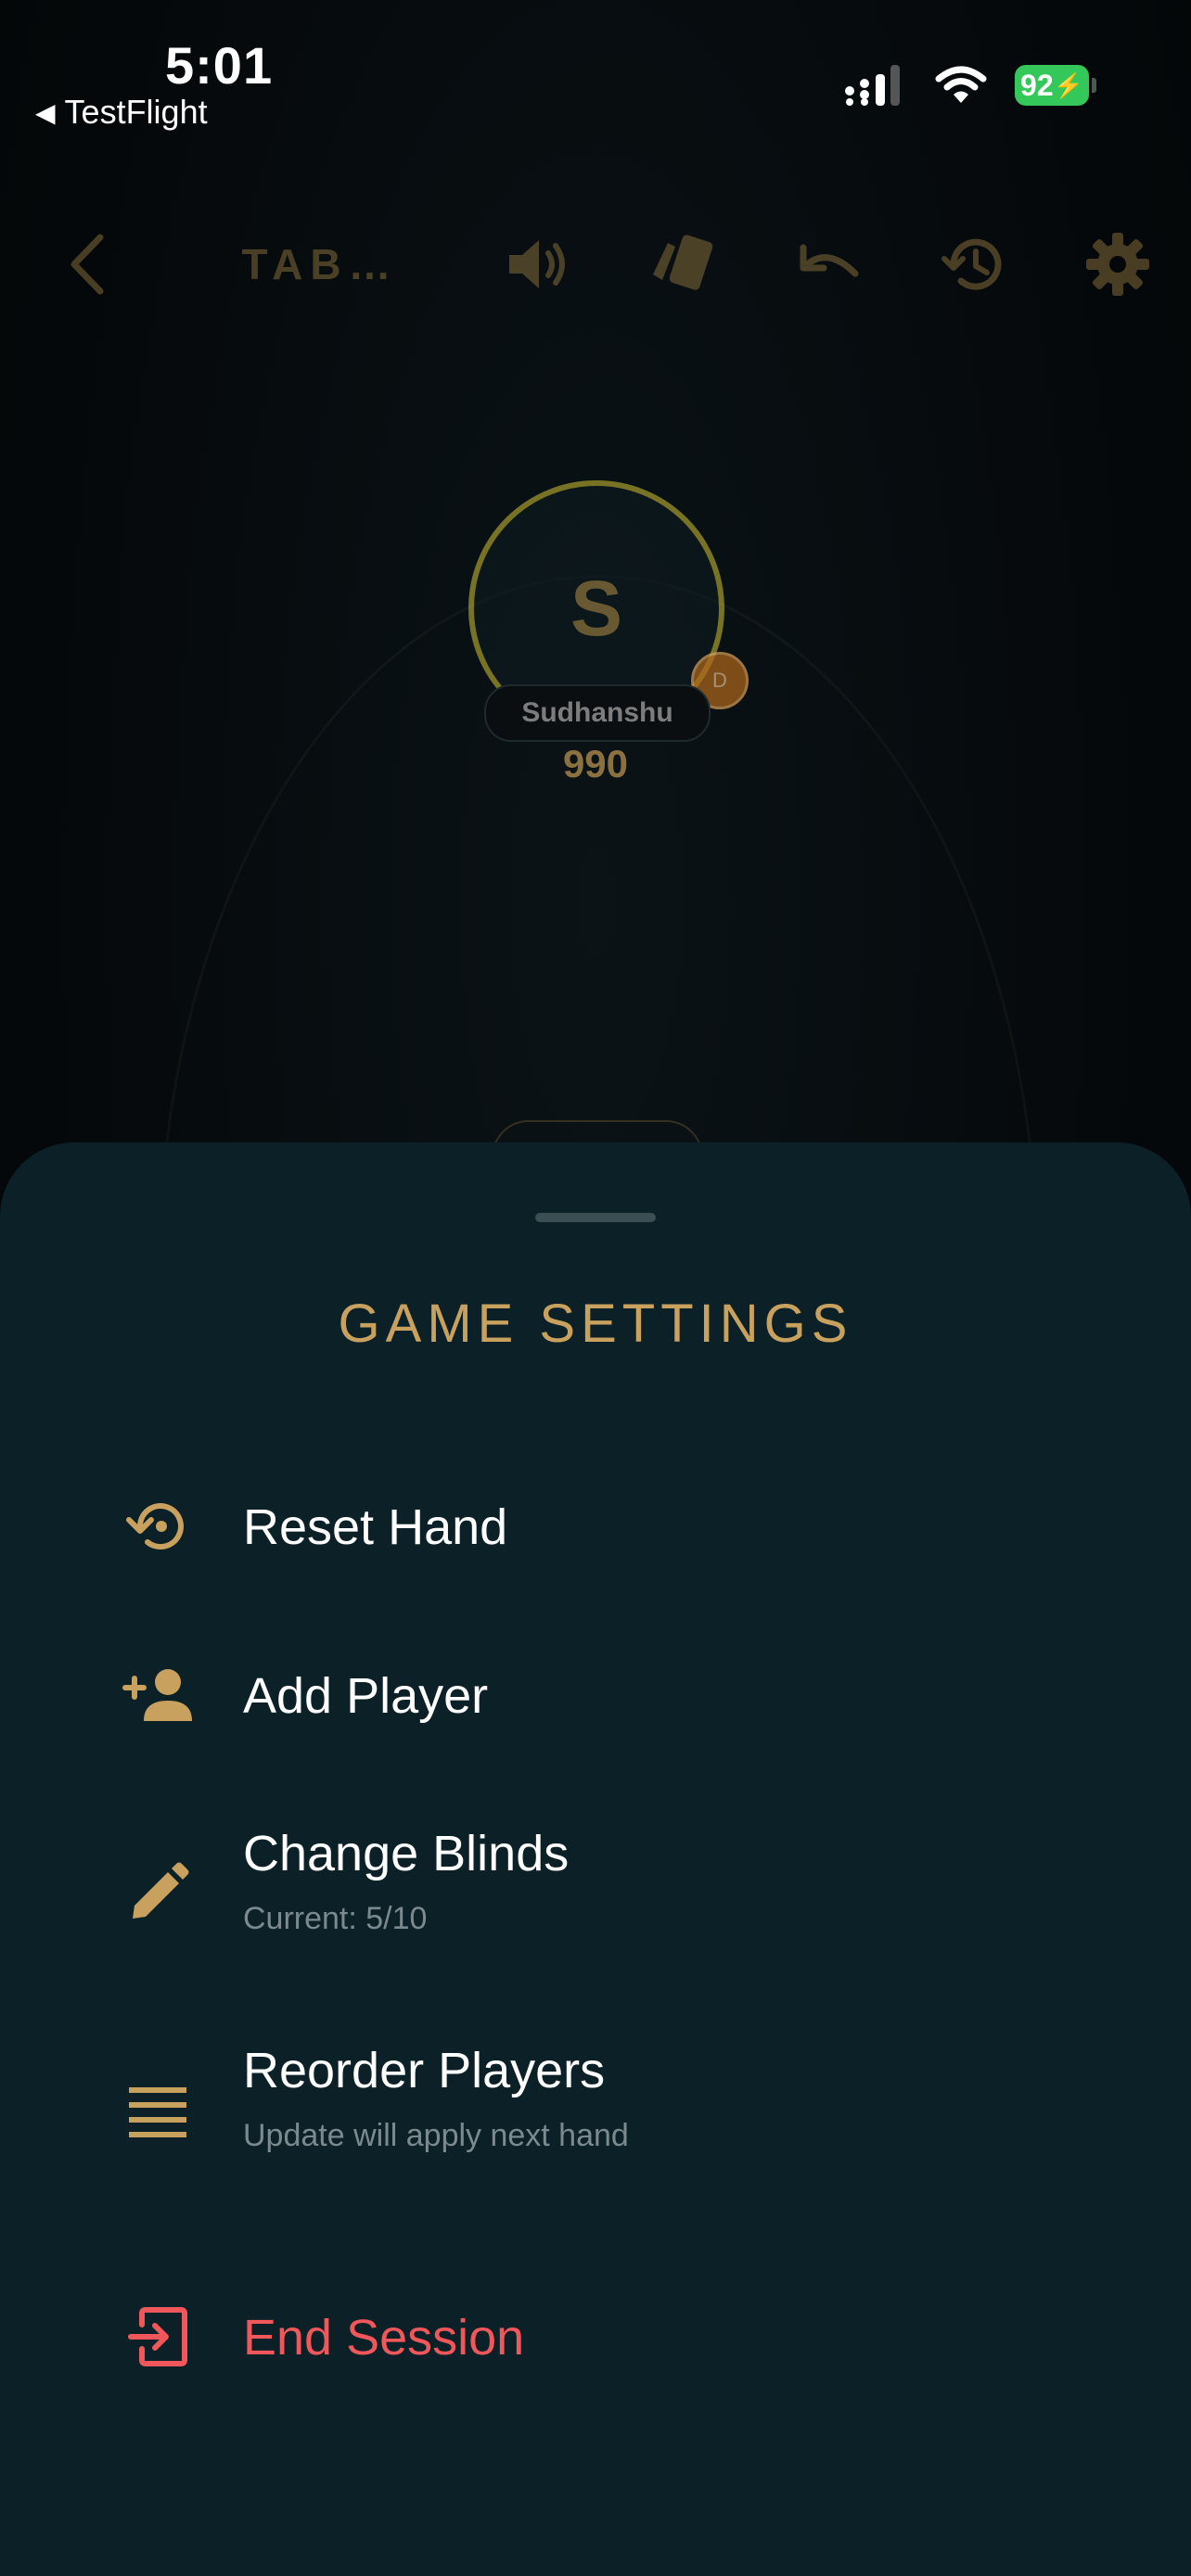 This screenshot has height=2576, width=1191. I want to click on history-icon, so click(971, 264).